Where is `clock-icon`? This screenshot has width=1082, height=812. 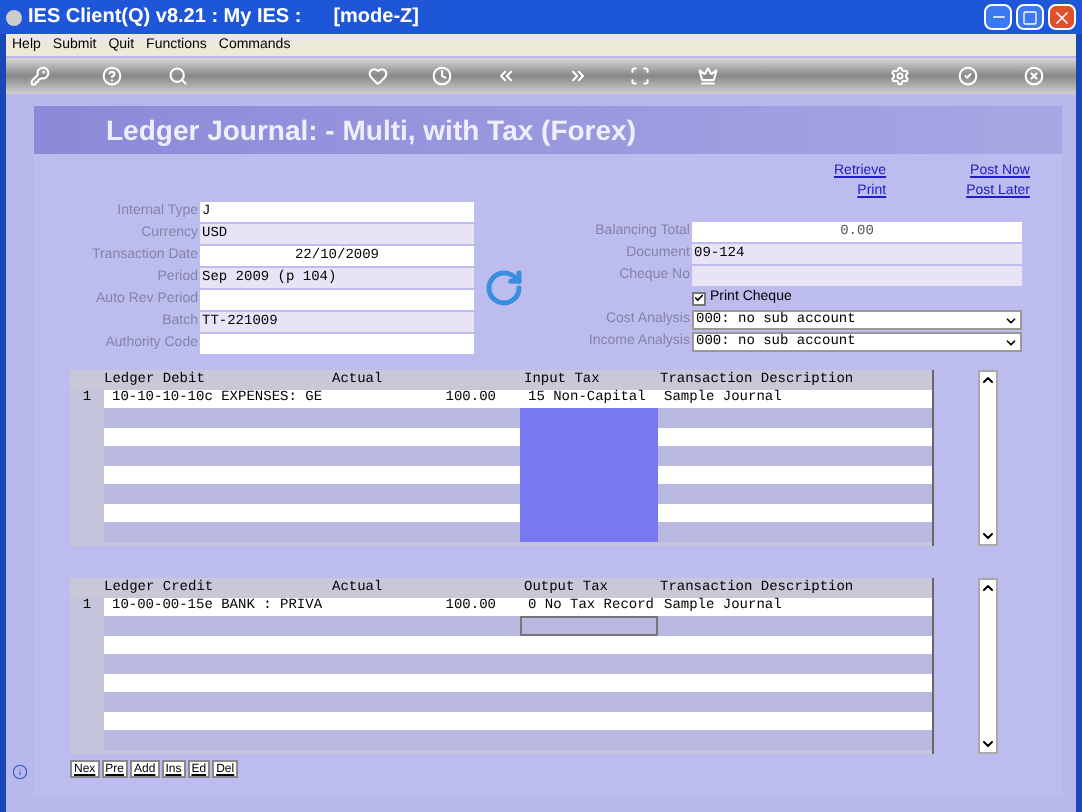 clock-icon is located at coordinates (442, 76).